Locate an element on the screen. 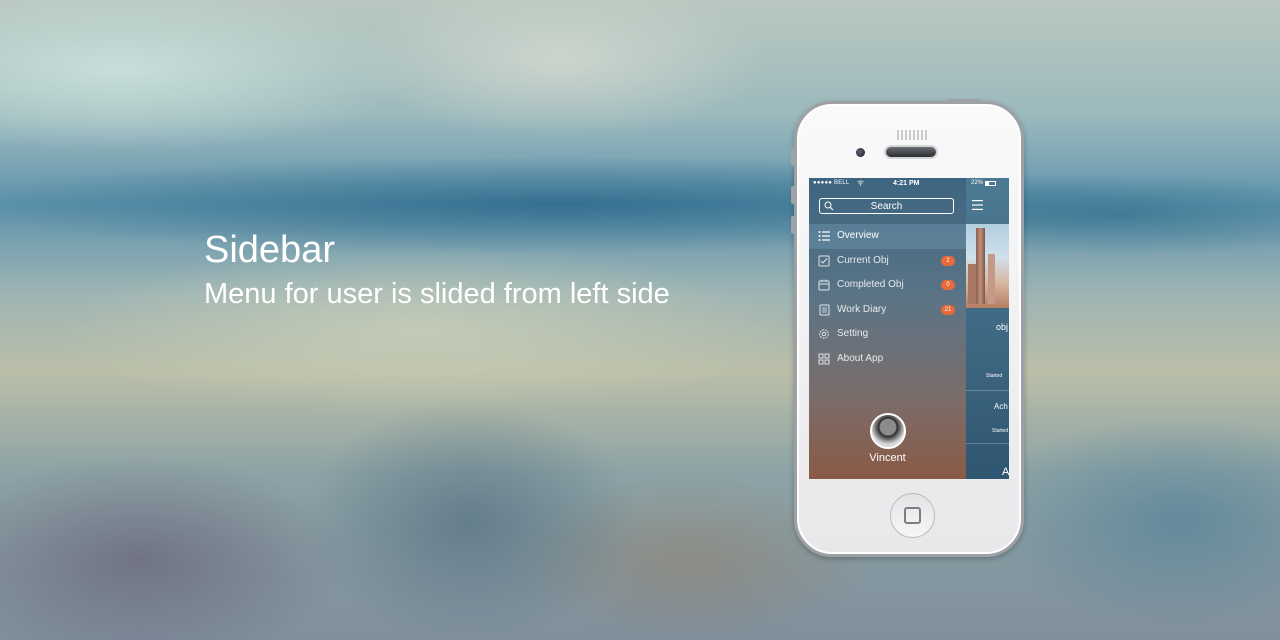 The height and width of the screenshot is (640, 1280). sidebar-item-work-diary: Work Diary 21 is located at coordinates (887, 310).